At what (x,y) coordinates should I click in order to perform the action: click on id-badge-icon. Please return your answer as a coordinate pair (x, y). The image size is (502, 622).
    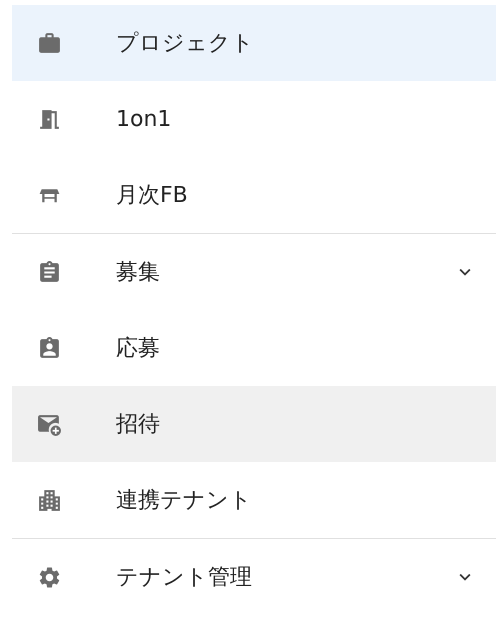
    Looking at the image, I should click on (49, 348).